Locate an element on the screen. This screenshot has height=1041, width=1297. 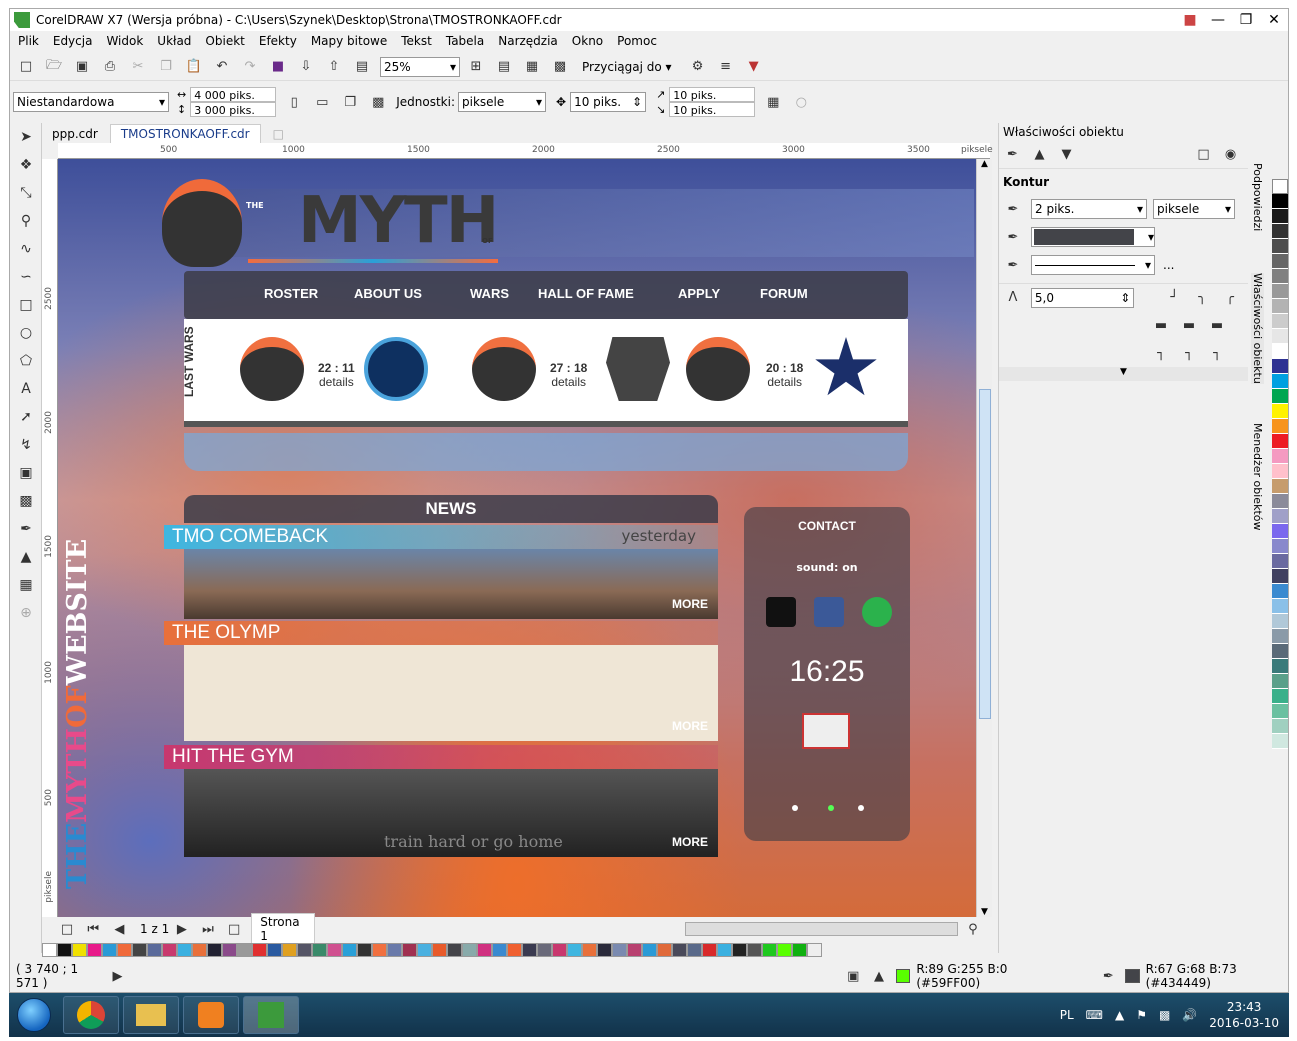
nav-apply: APPLY is located at coordinates (699, 293).